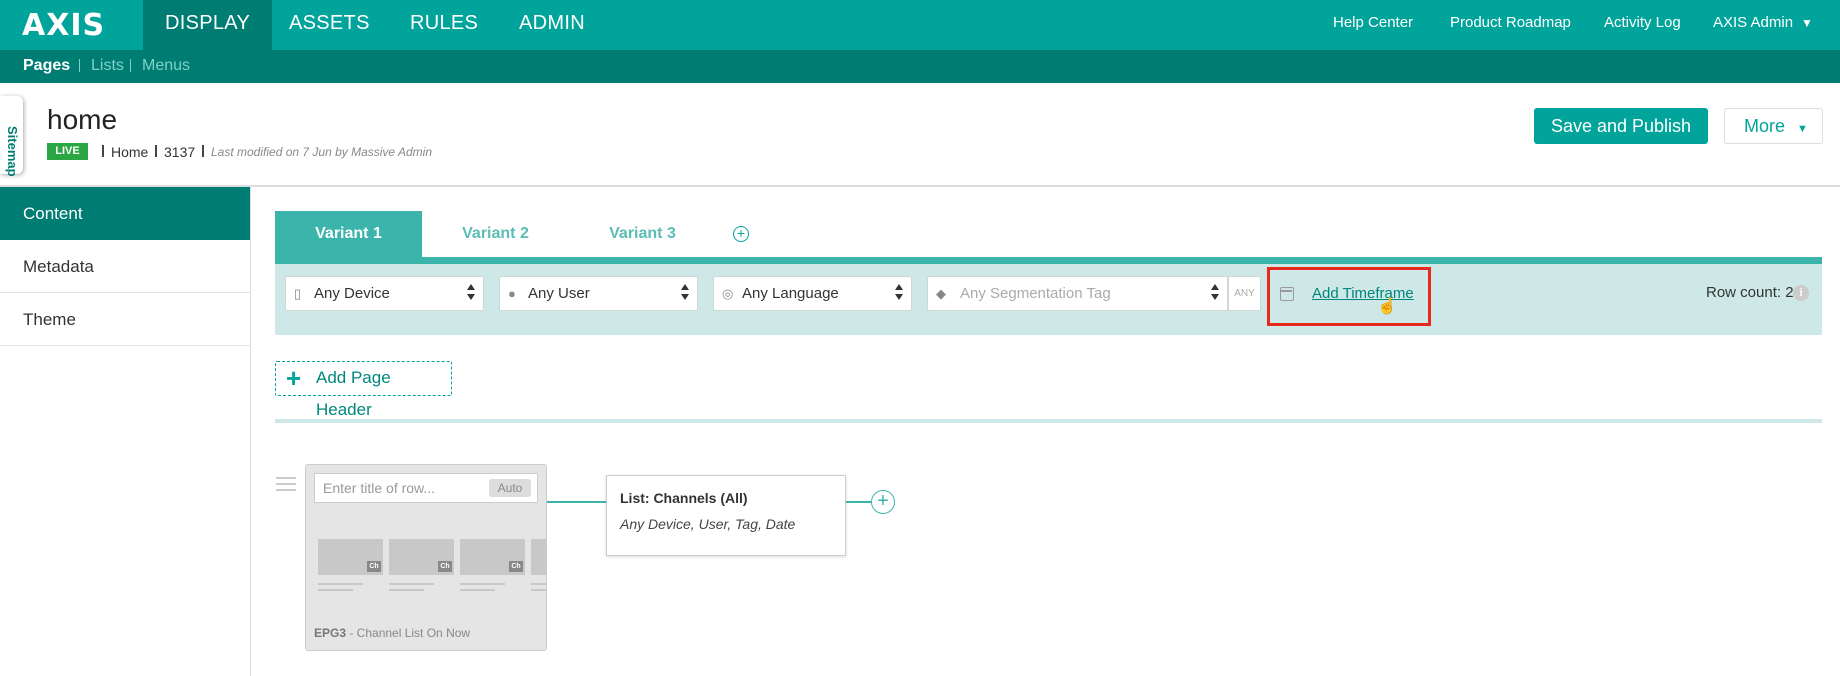 The image size is (1840, 676). Describe the element at coordinates (294, 378) in the screenshot. I see `plus-icon: +` at that location.